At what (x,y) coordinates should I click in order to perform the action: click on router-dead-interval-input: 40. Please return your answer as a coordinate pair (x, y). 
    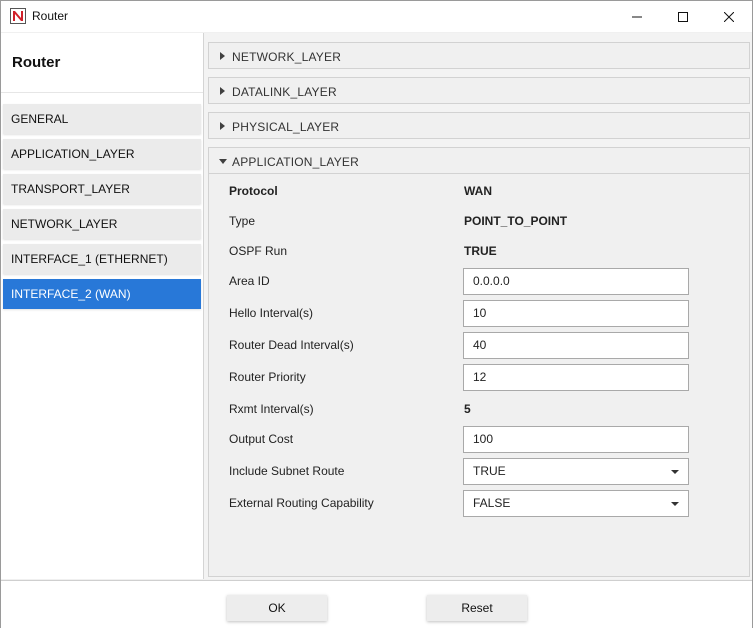
    Looking at the image, I should click on (576, 345).